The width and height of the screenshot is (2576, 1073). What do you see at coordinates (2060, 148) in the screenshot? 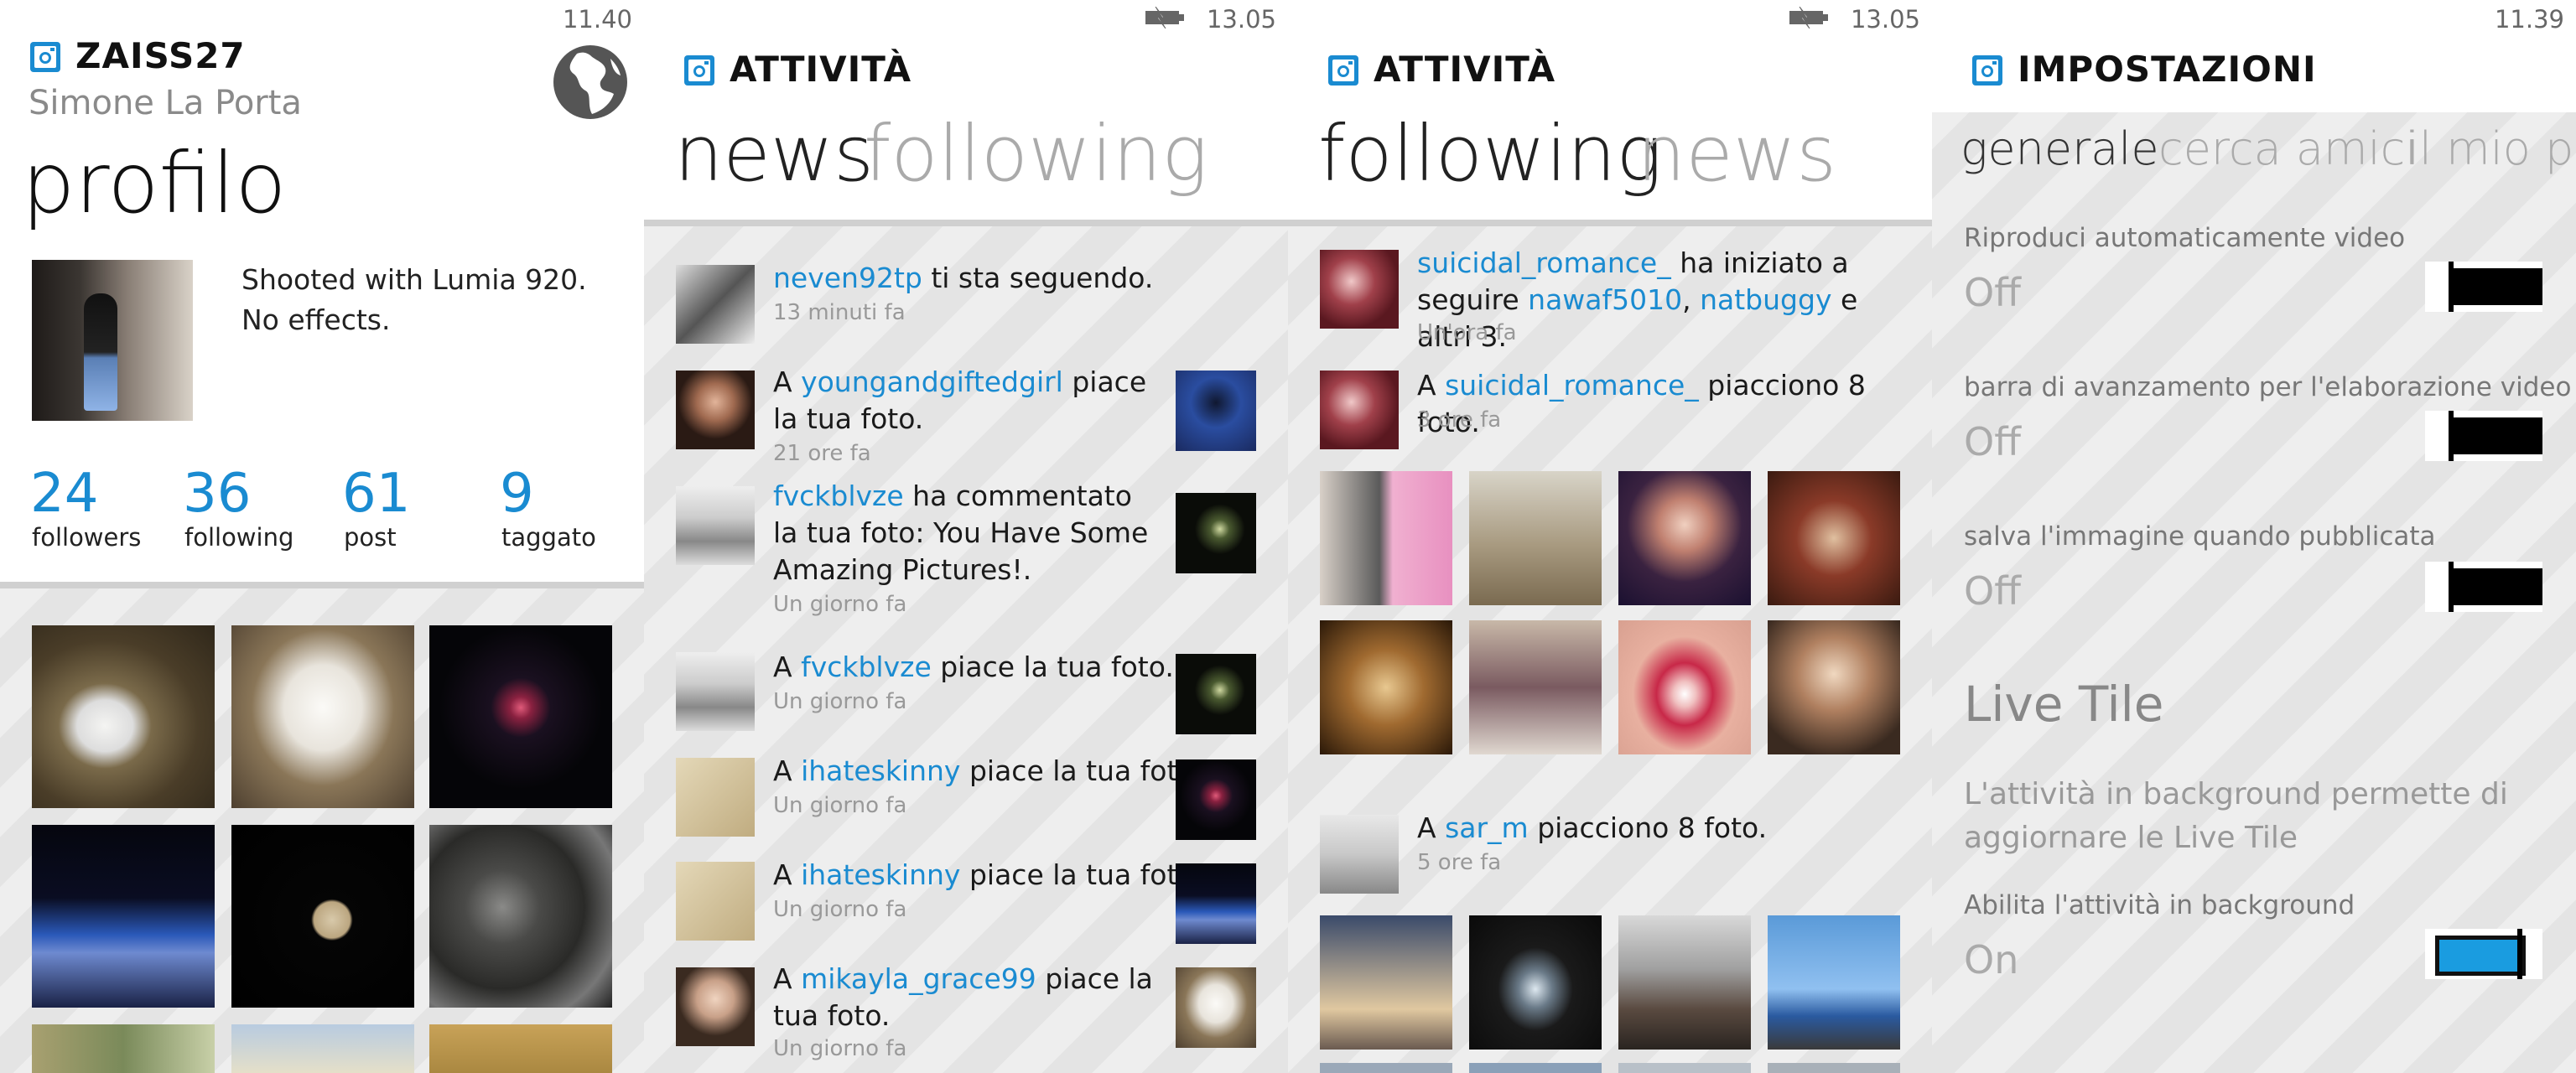
I see `tab-generale: generale` at bounding box center [2060, 148].